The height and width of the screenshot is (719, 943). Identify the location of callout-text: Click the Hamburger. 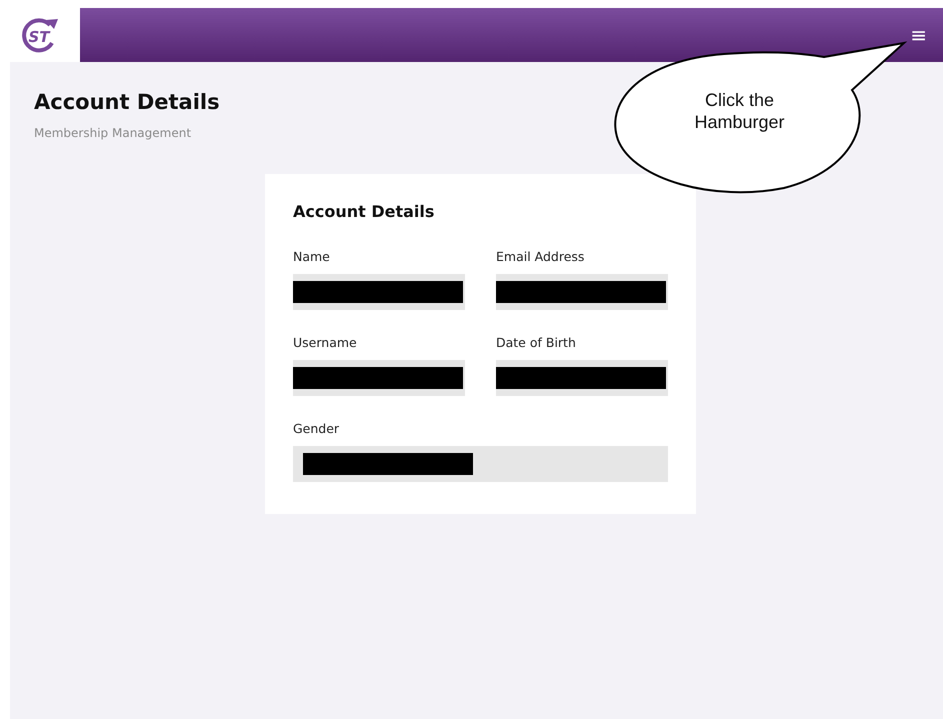
(739, 111).